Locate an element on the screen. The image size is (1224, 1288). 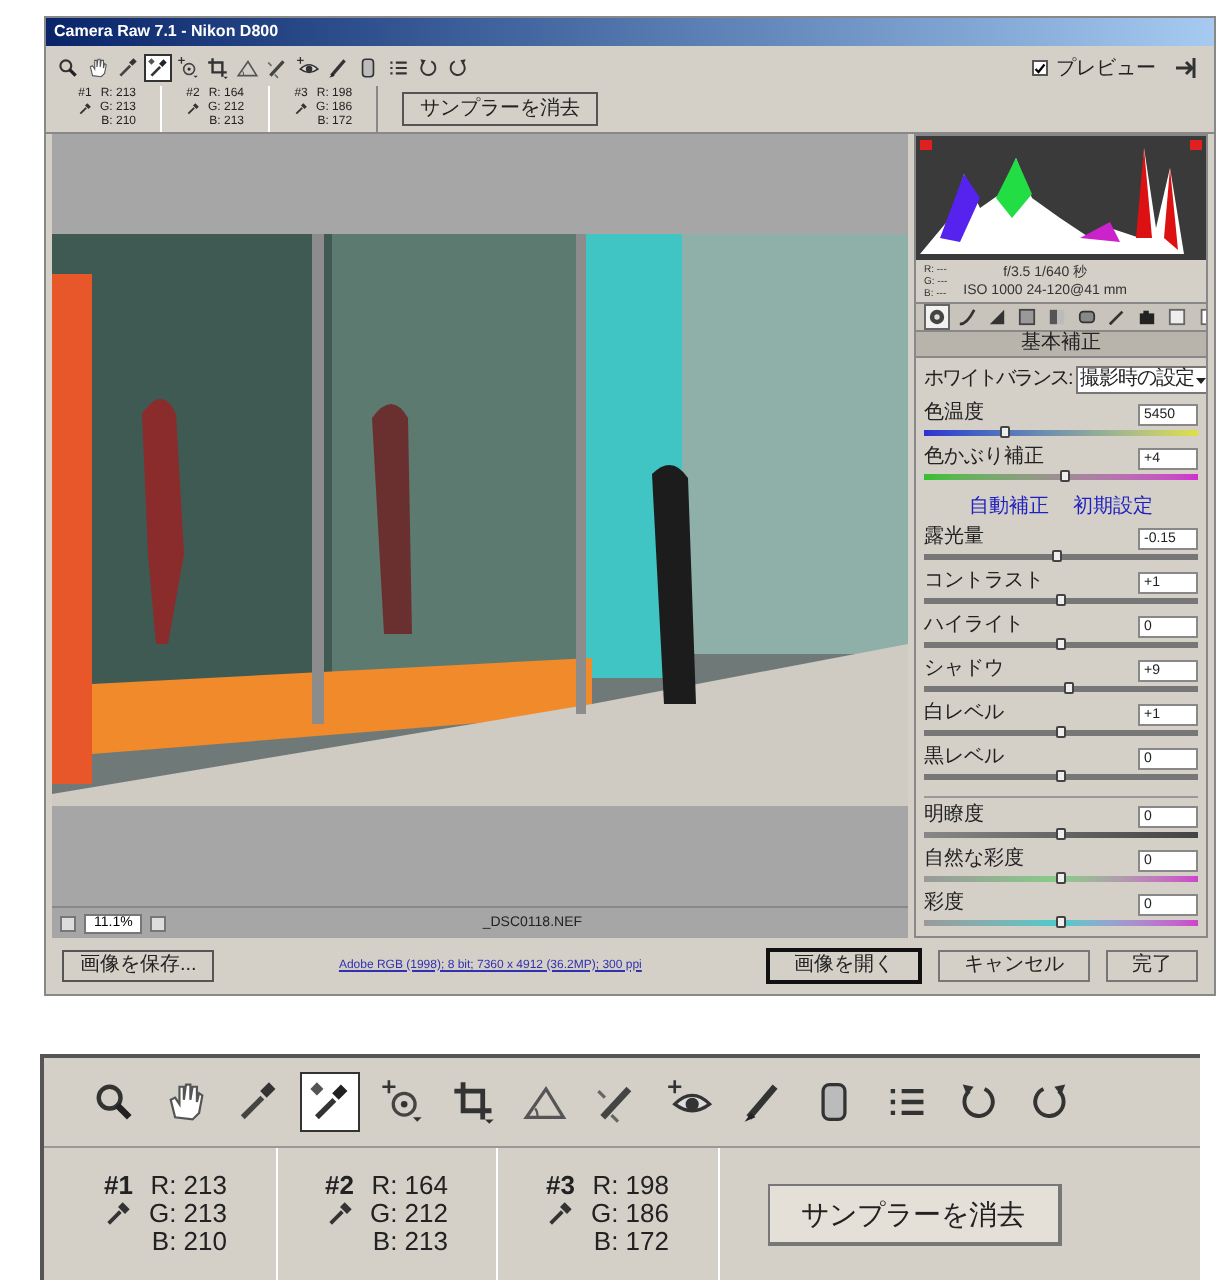
sampler-value: G: 213 is located at coordinates (187, 1214).